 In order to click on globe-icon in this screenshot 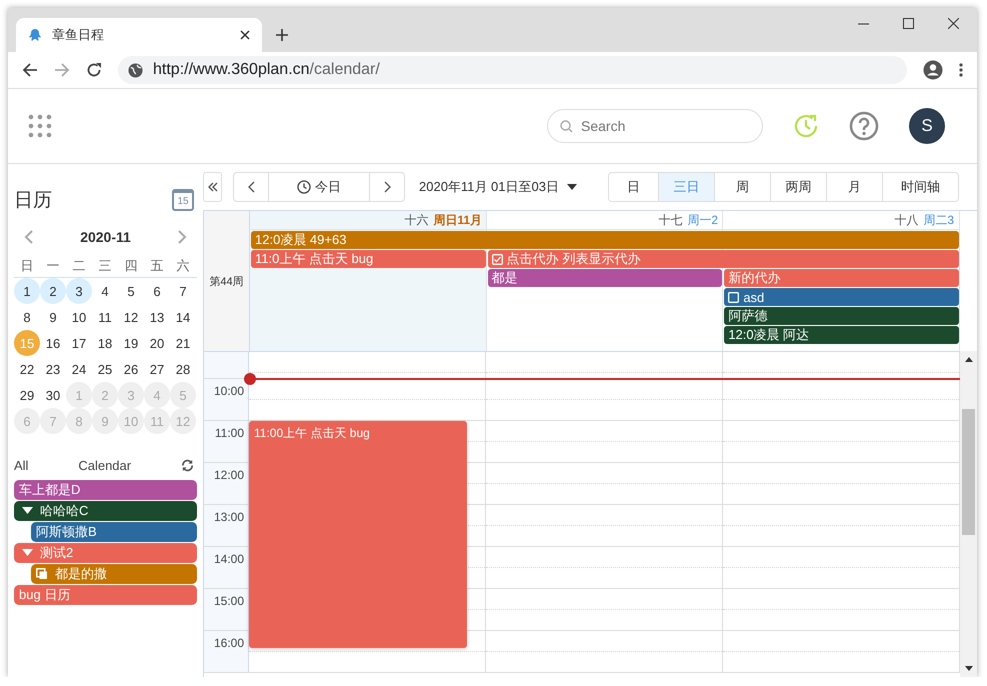, I will do `click(135, 70)`.